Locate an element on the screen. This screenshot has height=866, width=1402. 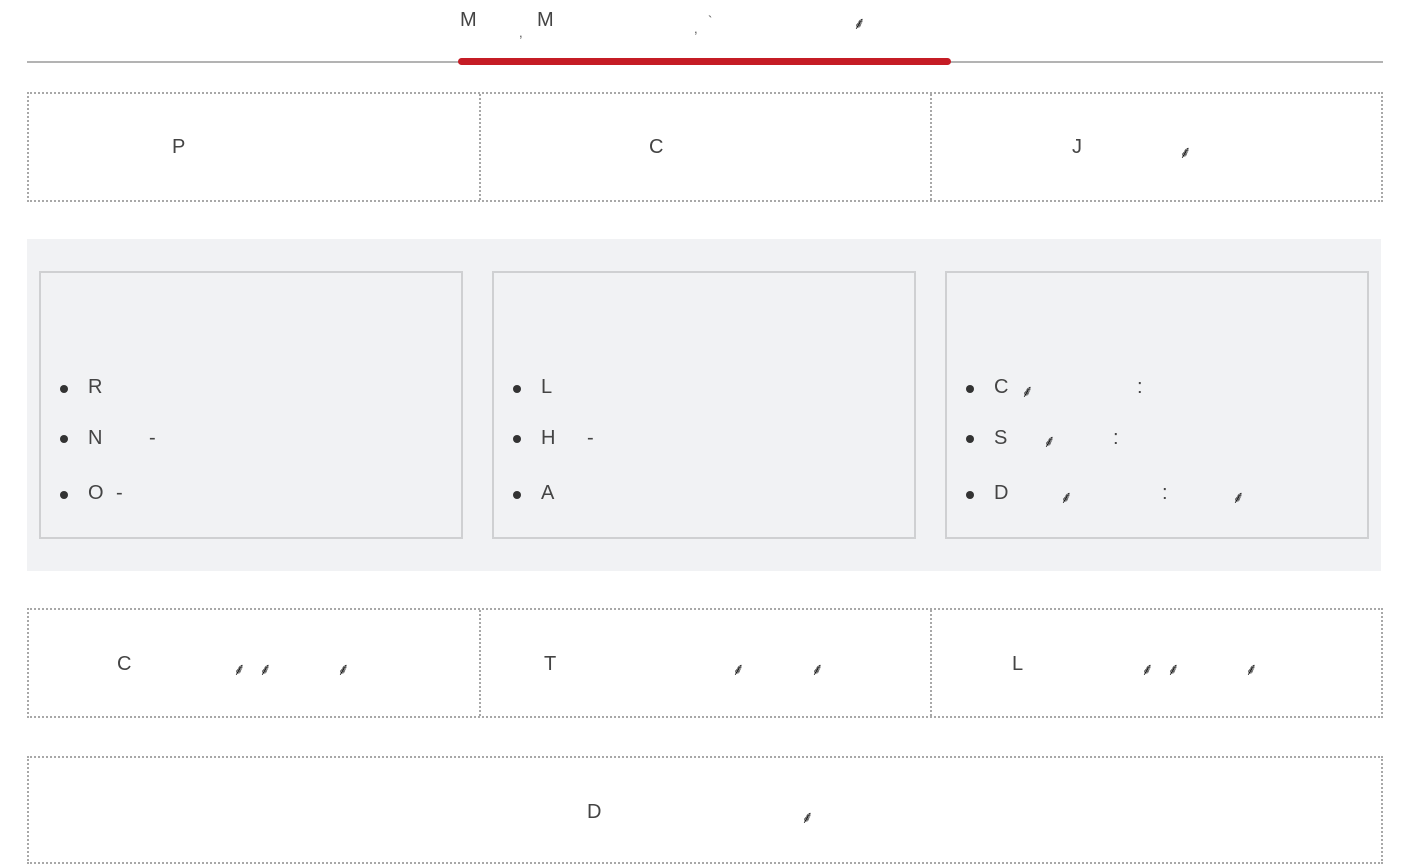
list-item-label: H is located at coordinates (548, 438).